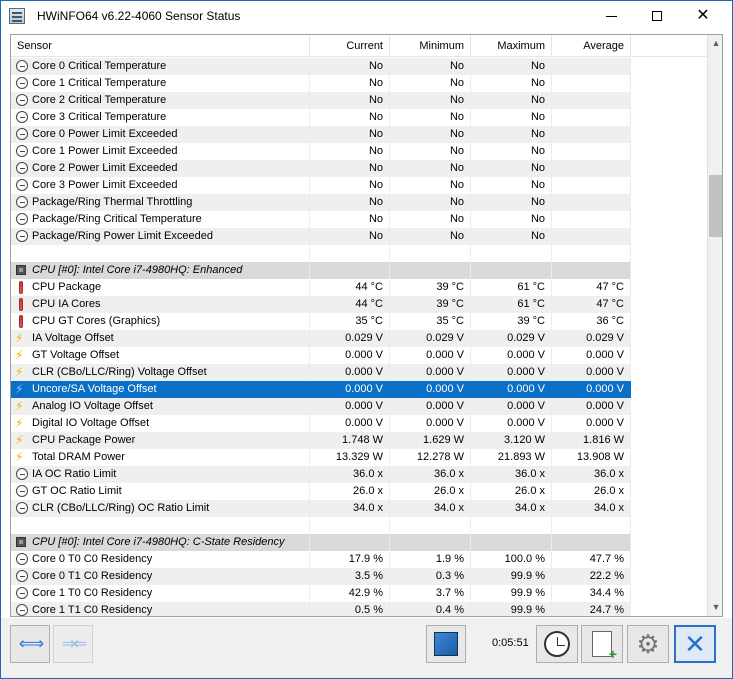 The image size is (733, 679). Describe the element at coordinates (350, 46) in the screenshot. I see `column-header-current: Current` at that location.